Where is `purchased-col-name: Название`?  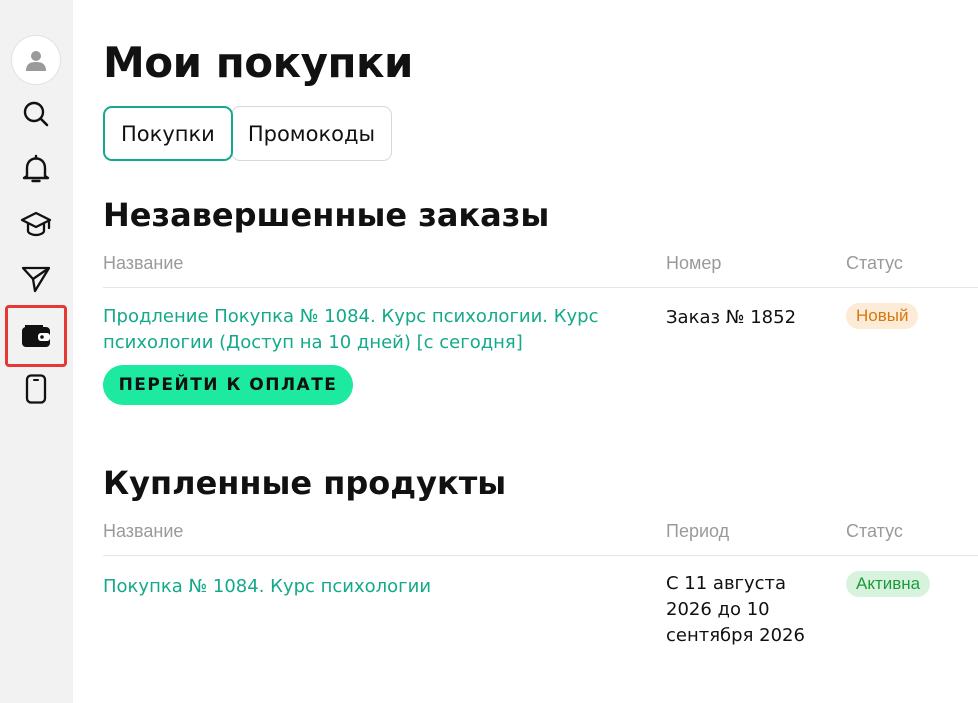 purchased-col-name: Название is located at coordinates (143, 531).